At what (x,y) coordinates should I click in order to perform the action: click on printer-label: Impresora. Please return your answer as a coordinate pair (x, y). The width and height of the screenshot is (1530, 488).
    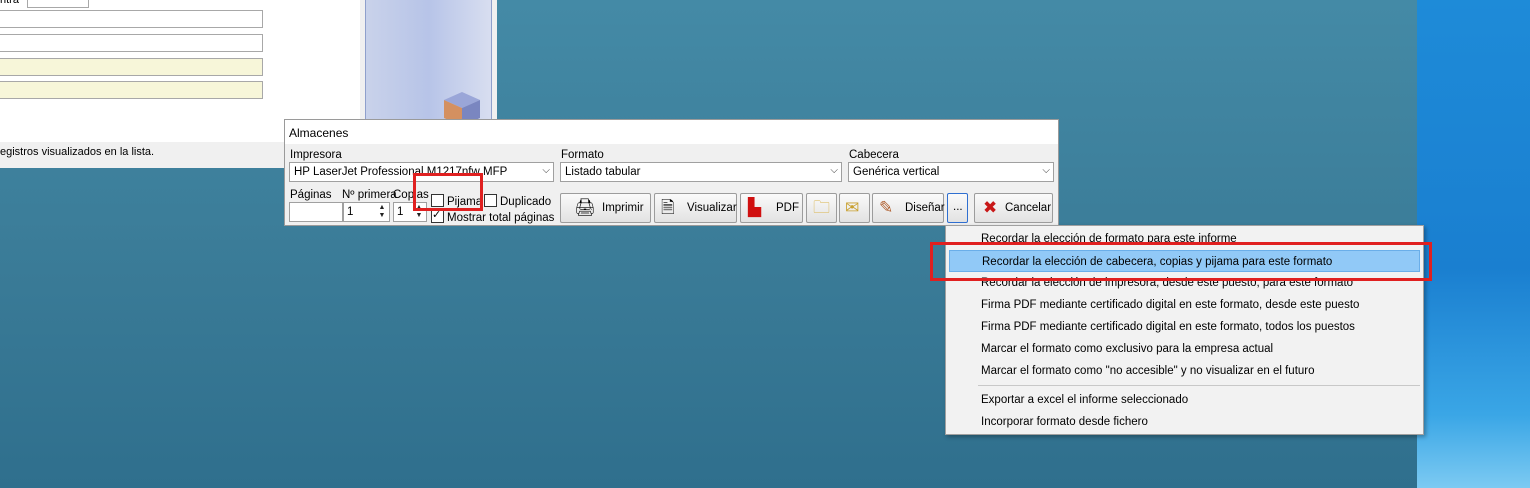
    Looking at the image, I should click on (316, 155).